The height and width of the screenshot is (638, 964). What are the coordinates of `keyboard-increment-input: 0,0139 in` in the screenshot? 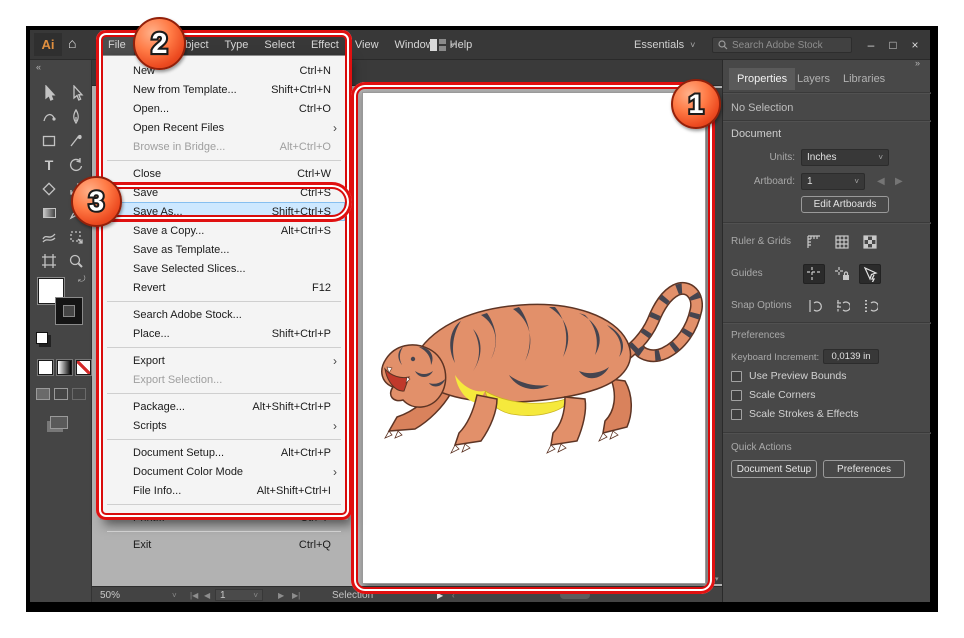 It's located at (851, 356).